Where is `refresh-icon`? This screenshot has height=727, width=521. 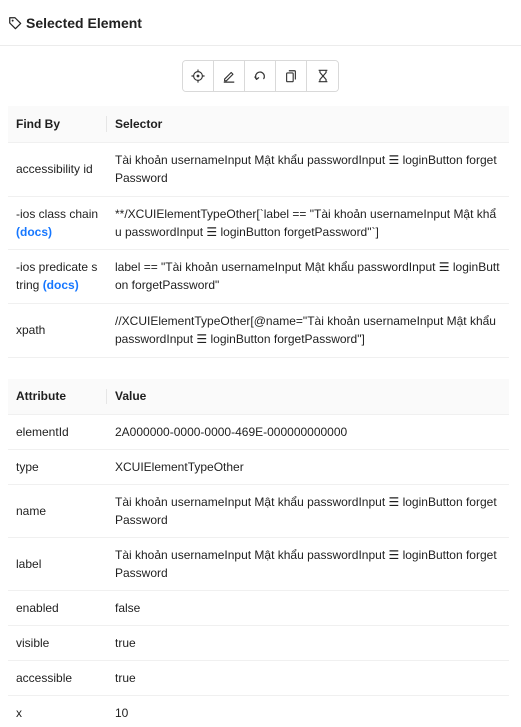
refresh-icon is located at coordinates (259, 75).